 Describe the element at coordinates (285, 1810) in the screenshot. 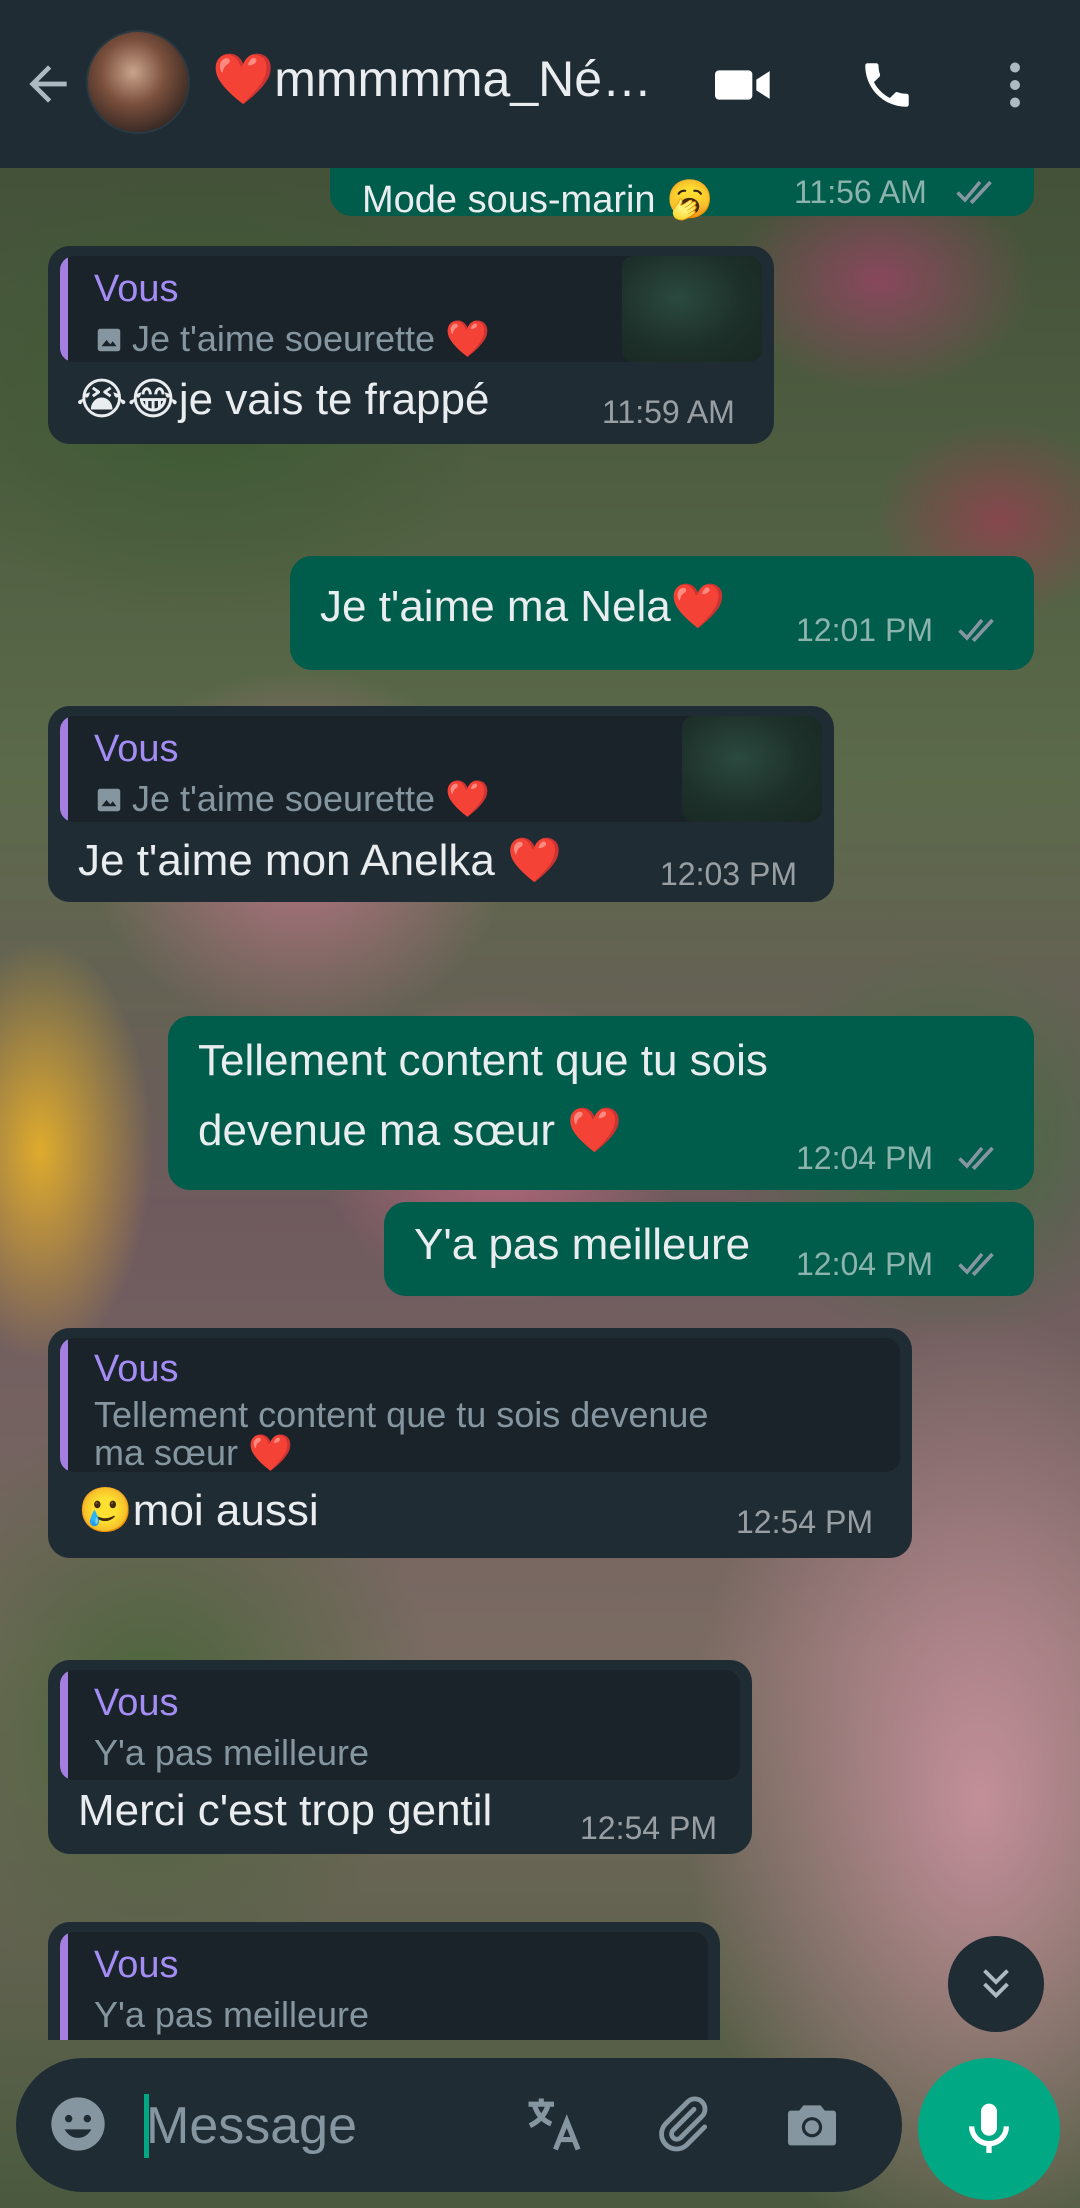

I see `message-text: Merci c'est trop gentil` at that location.